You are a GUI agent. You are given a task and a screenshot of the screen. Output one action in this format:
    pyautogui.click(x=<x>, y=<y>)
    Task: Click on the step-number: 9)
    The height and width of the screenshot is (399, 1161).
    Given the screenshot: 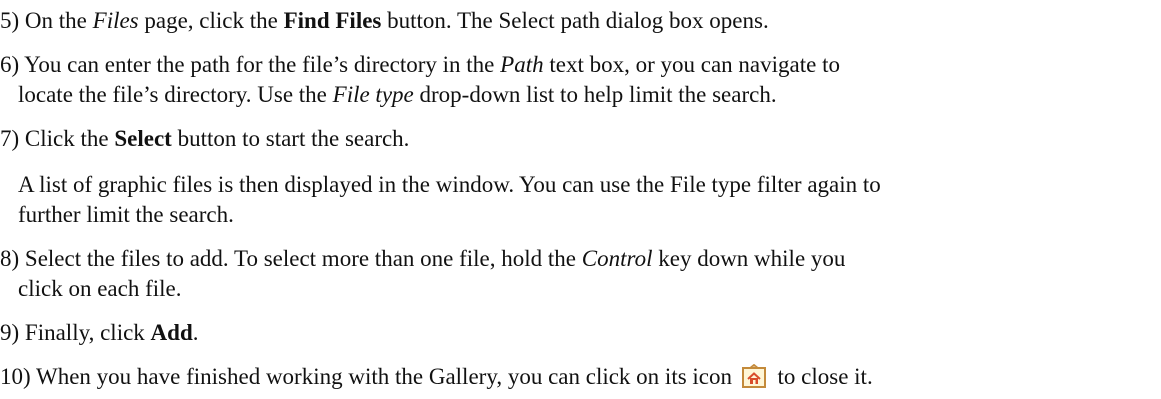 What is the action you would take?
    pyautogui.click(x=10, y=332)
    